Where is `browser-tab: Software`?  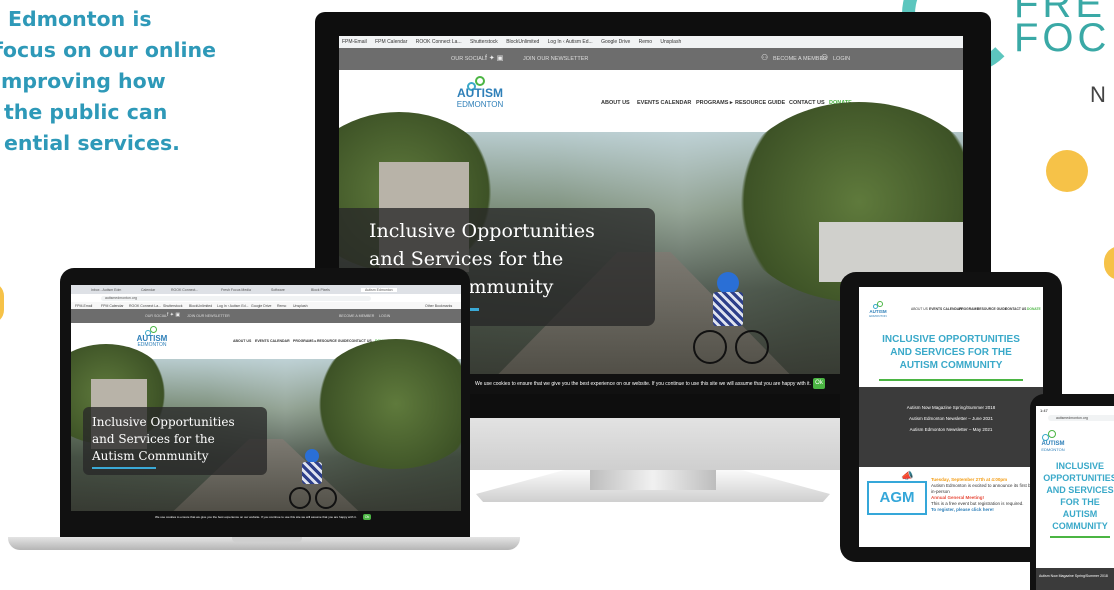 browser-tab: Software is located at coordinates (278, 290).